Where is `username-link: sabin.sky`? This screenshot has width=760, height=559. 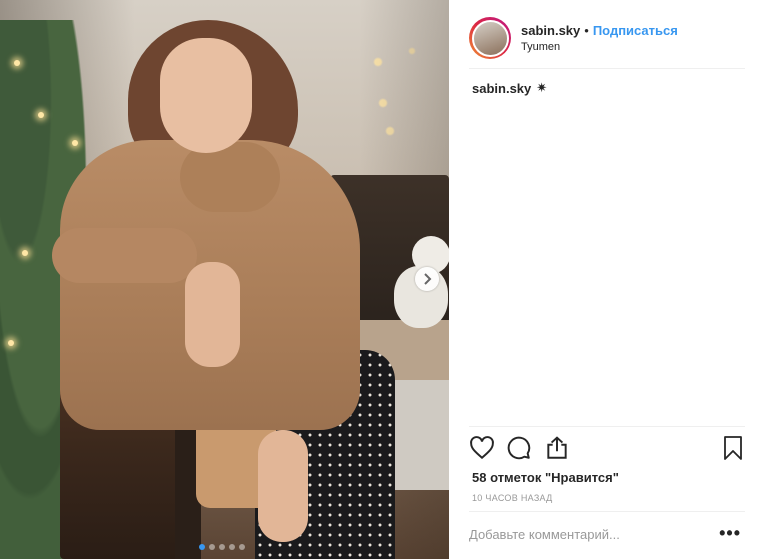
username-link: sabin.sky is located at coordinates (550, 30).